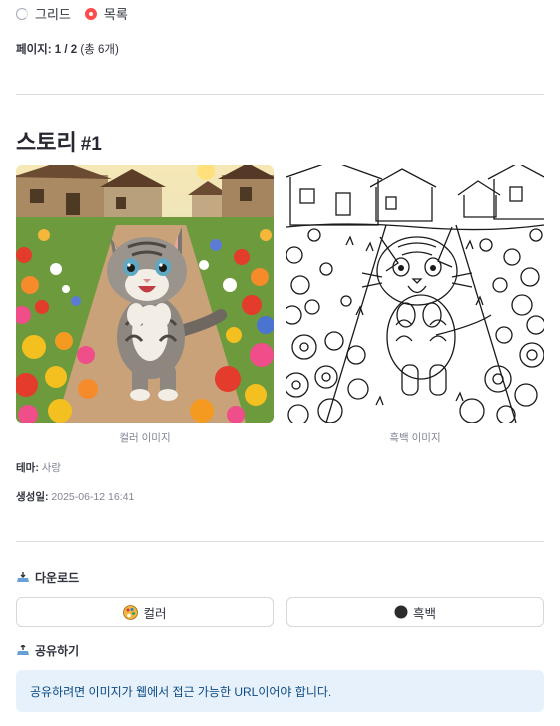 This screenshot has width=560, height=726. I want to click on created-info: 생성일: 2025-06-12 16:41, so click(75, 496).